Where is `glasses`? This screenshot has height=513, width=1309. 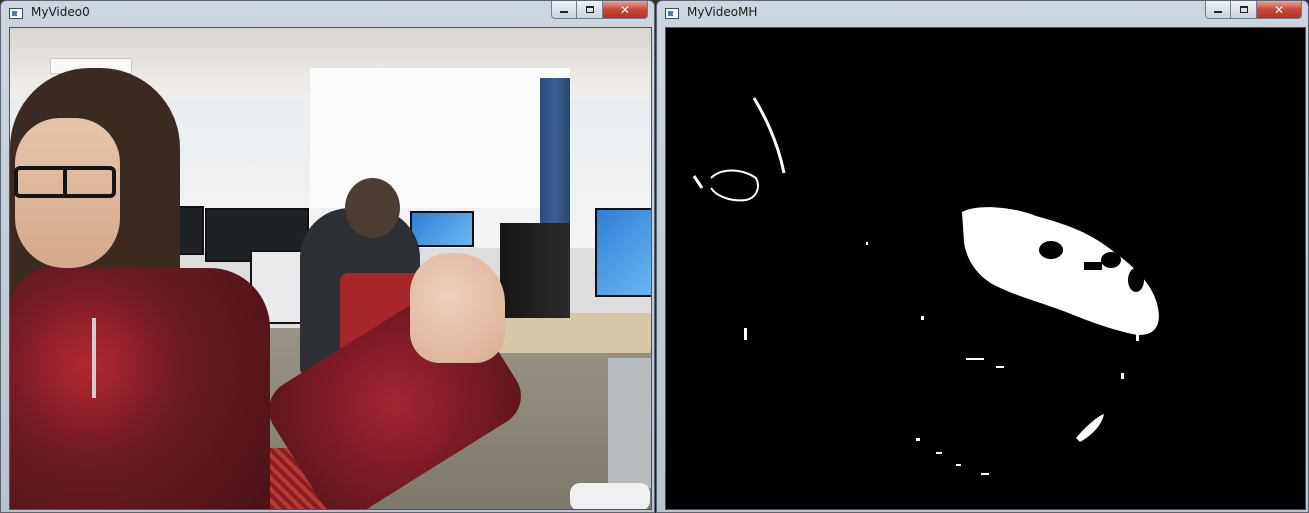
glasses is located at coordinates (65, 182).